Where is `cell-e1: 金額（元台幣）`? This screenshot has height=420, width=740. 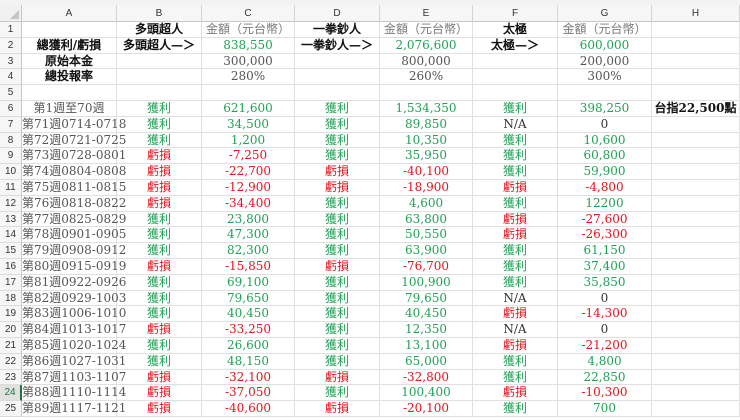
cell-e1: 金額（元台幣） is located at coordinates (426, 30).